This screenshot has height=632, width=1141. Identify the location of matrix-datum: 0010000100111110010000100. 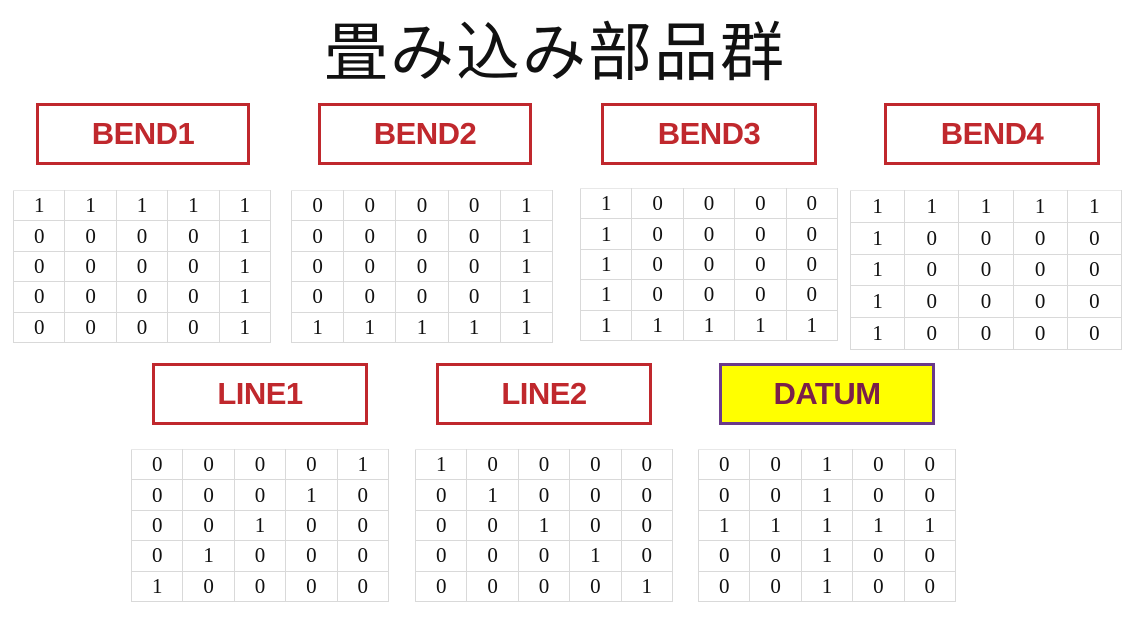
(827, 525).